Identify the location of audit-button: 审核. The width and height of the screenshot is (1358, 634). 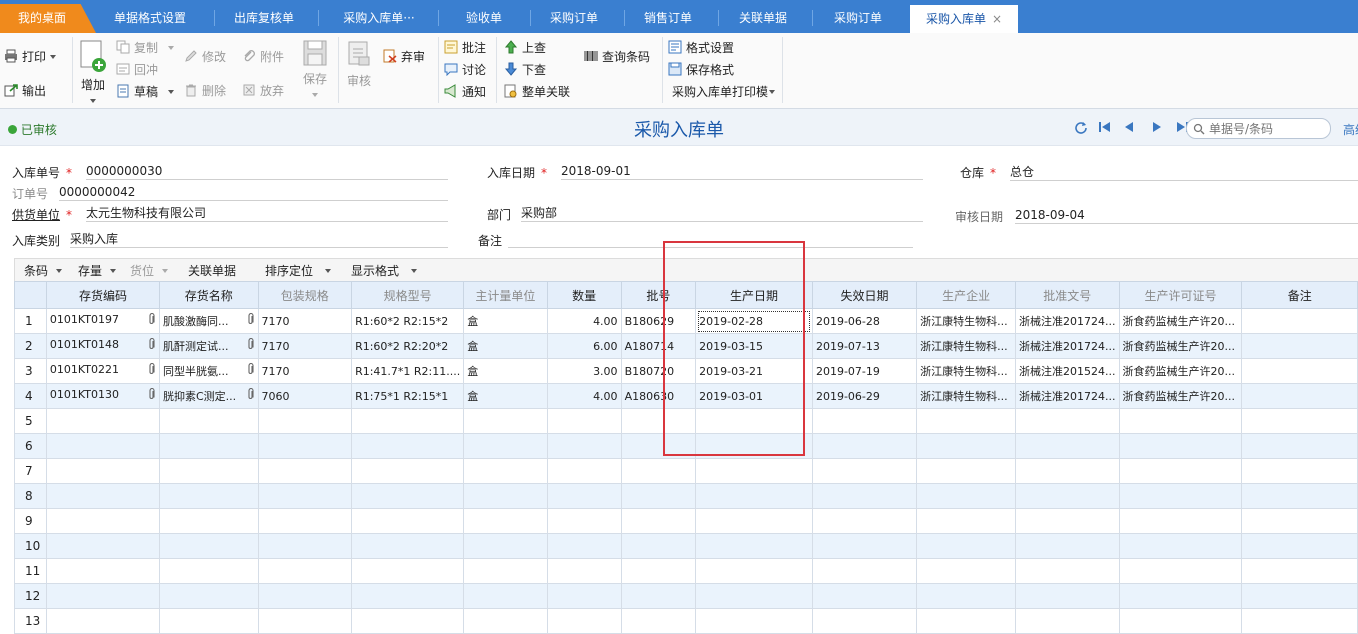
(359, 64).